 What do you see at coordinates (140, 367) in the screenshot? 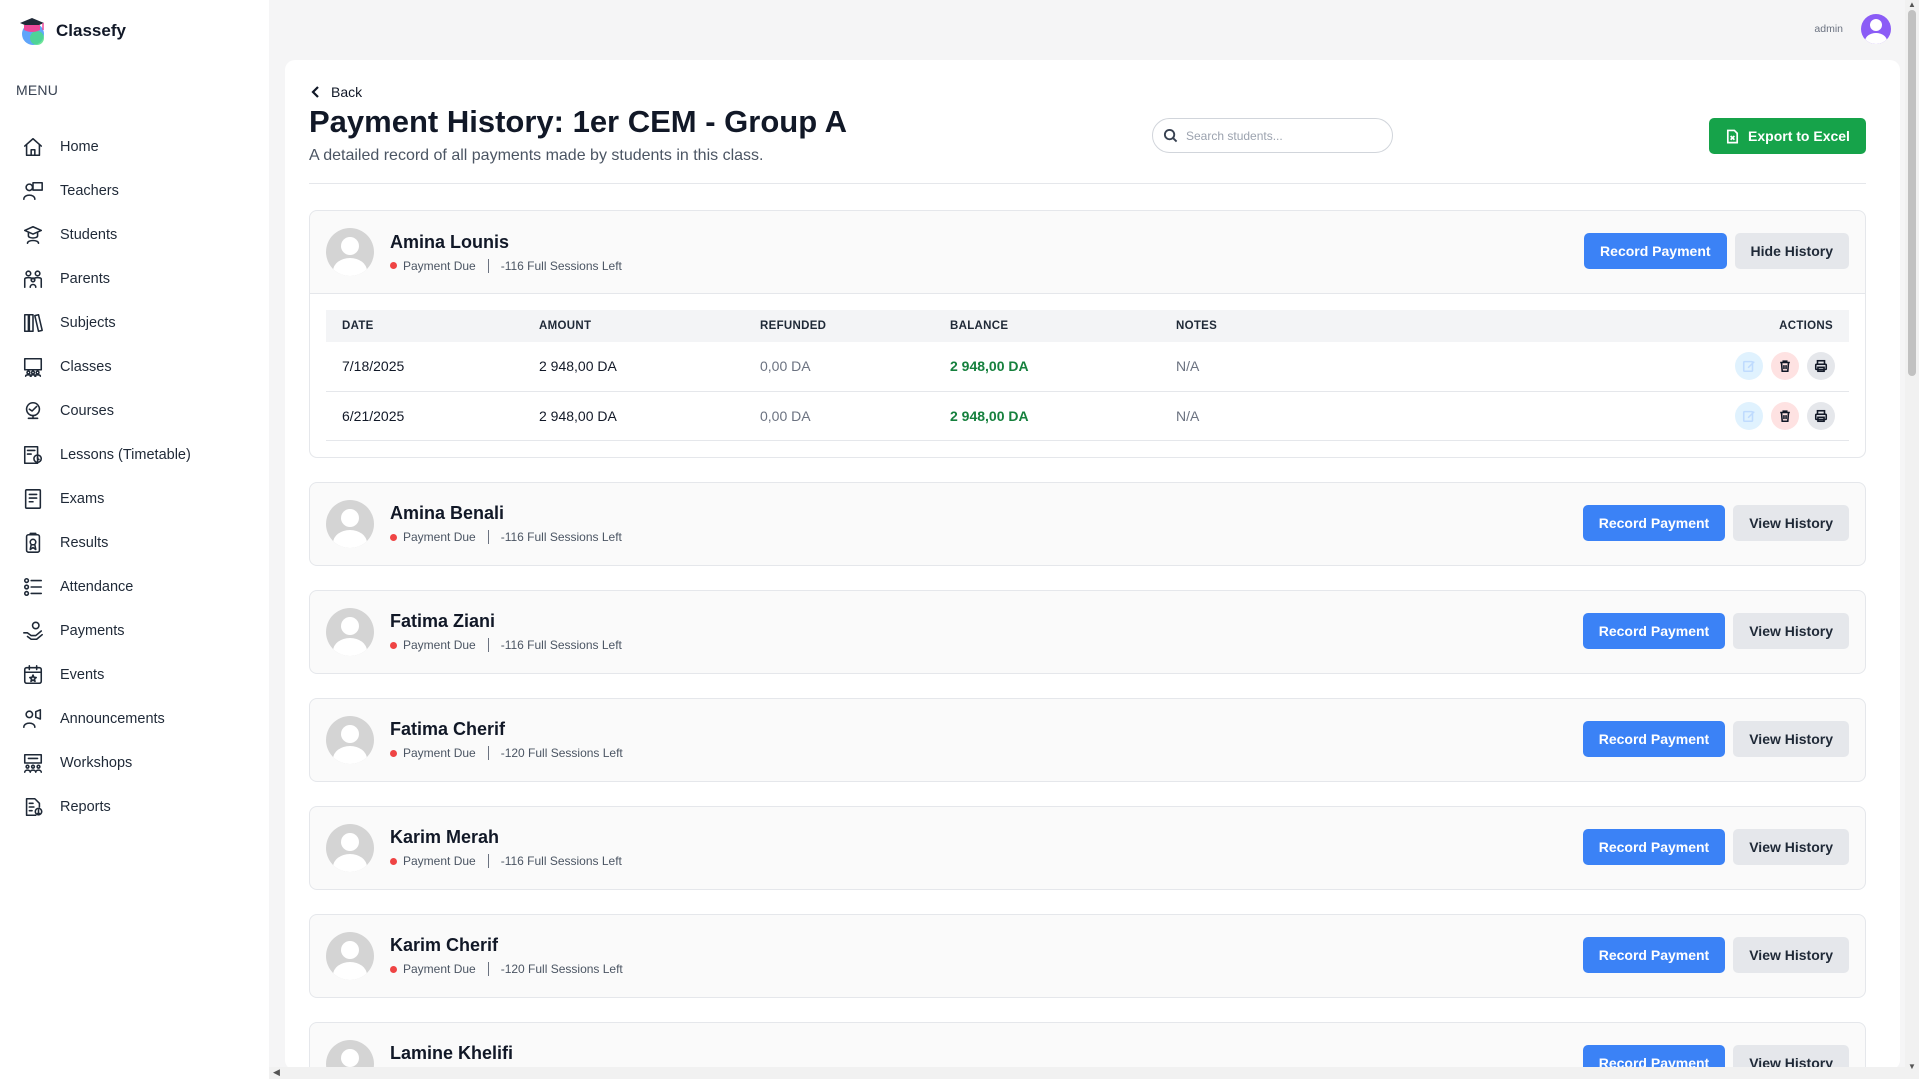
I see `sidebar-item-classes: Classes` at bounding box center [140, 367].